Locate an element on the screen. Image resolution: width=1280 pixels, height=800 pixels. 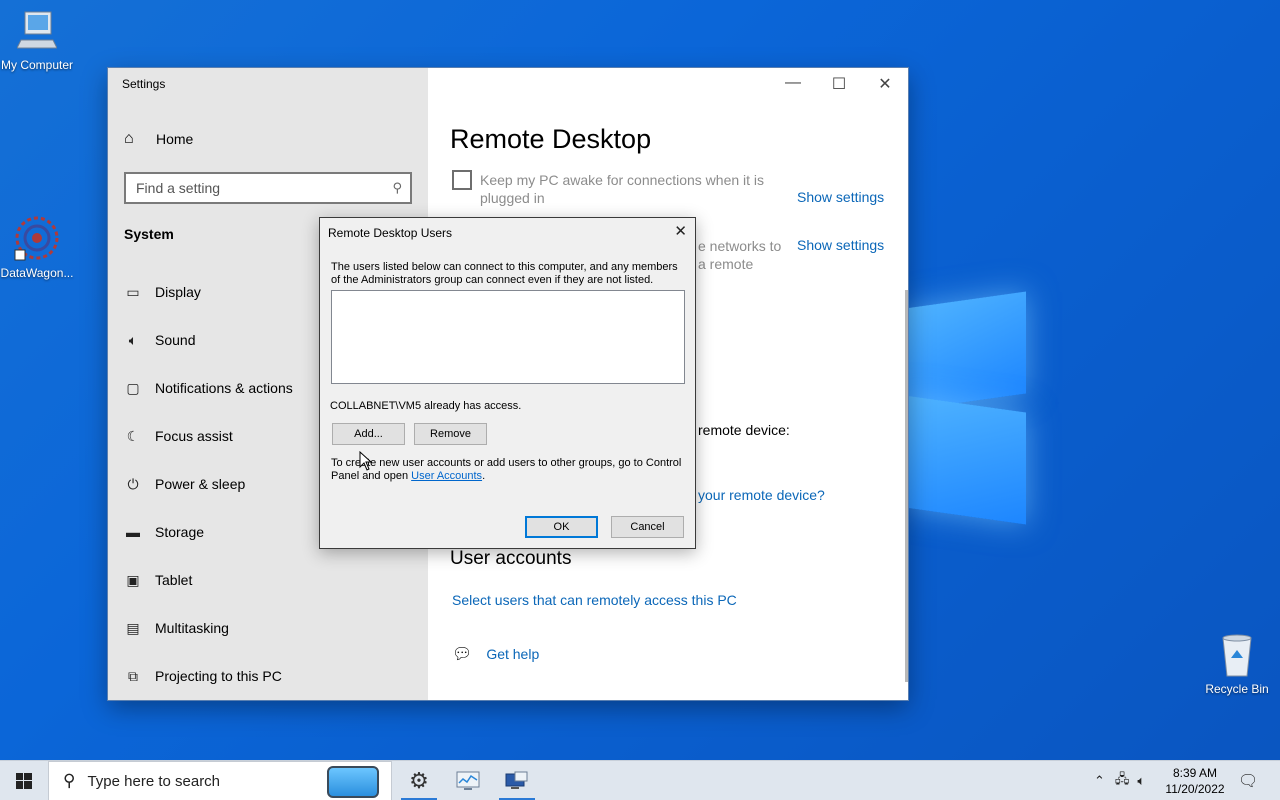
scrollbar is located at coordinates (906, 486).